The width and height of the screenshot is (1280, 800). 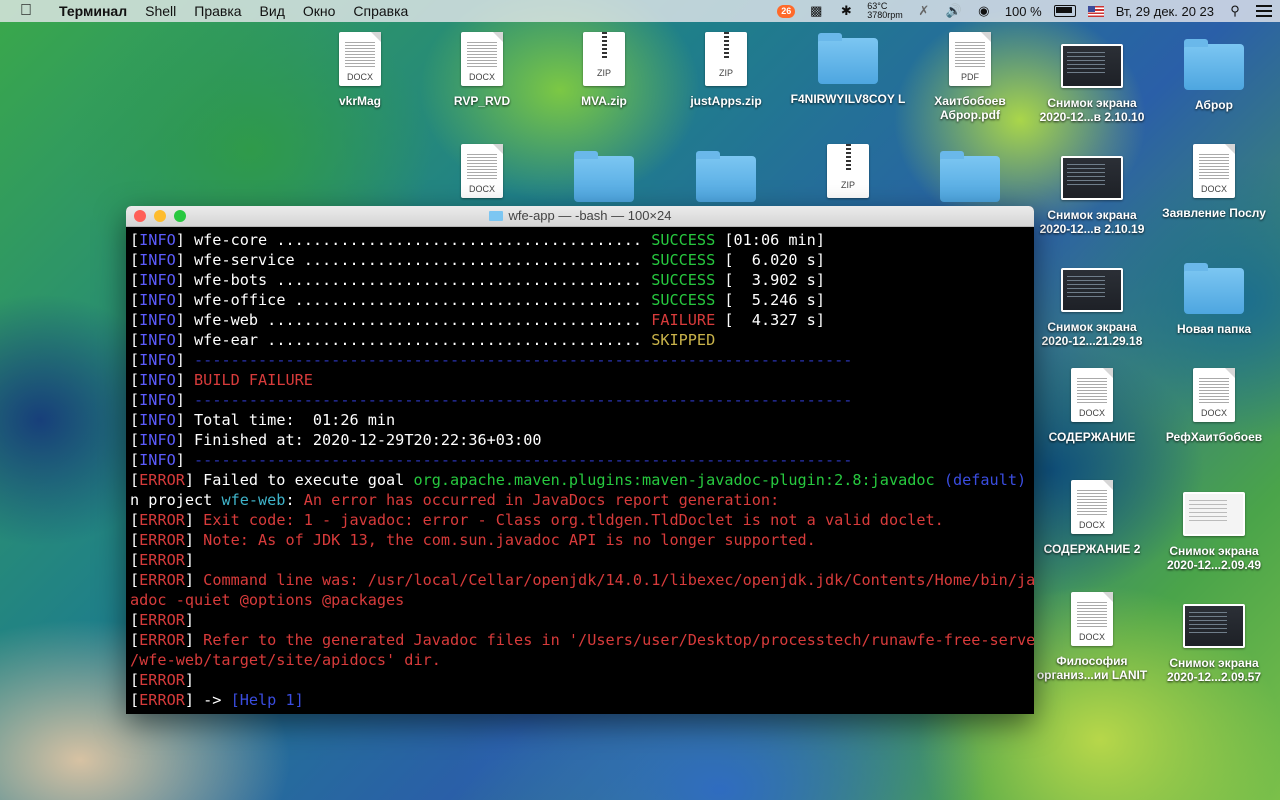 What do you see at coordinates (180, 216) in the screenshot?
I see `zoom-window-button` at bounding box center [180, 216].